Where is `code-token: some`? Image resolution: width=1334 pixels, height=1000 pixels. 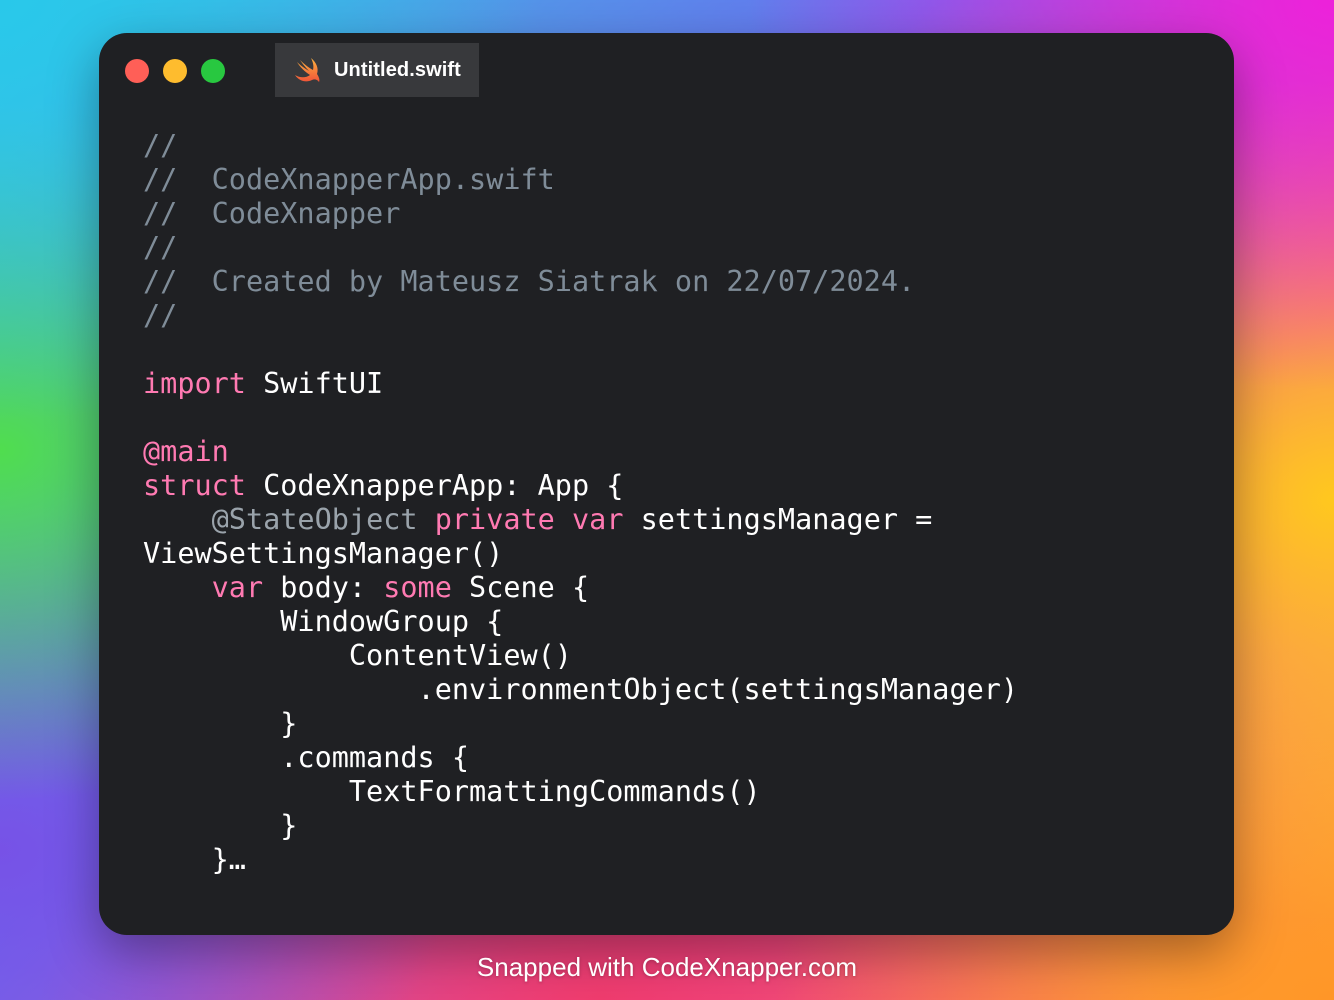 code-token: some is located at coordinates (417, 587).